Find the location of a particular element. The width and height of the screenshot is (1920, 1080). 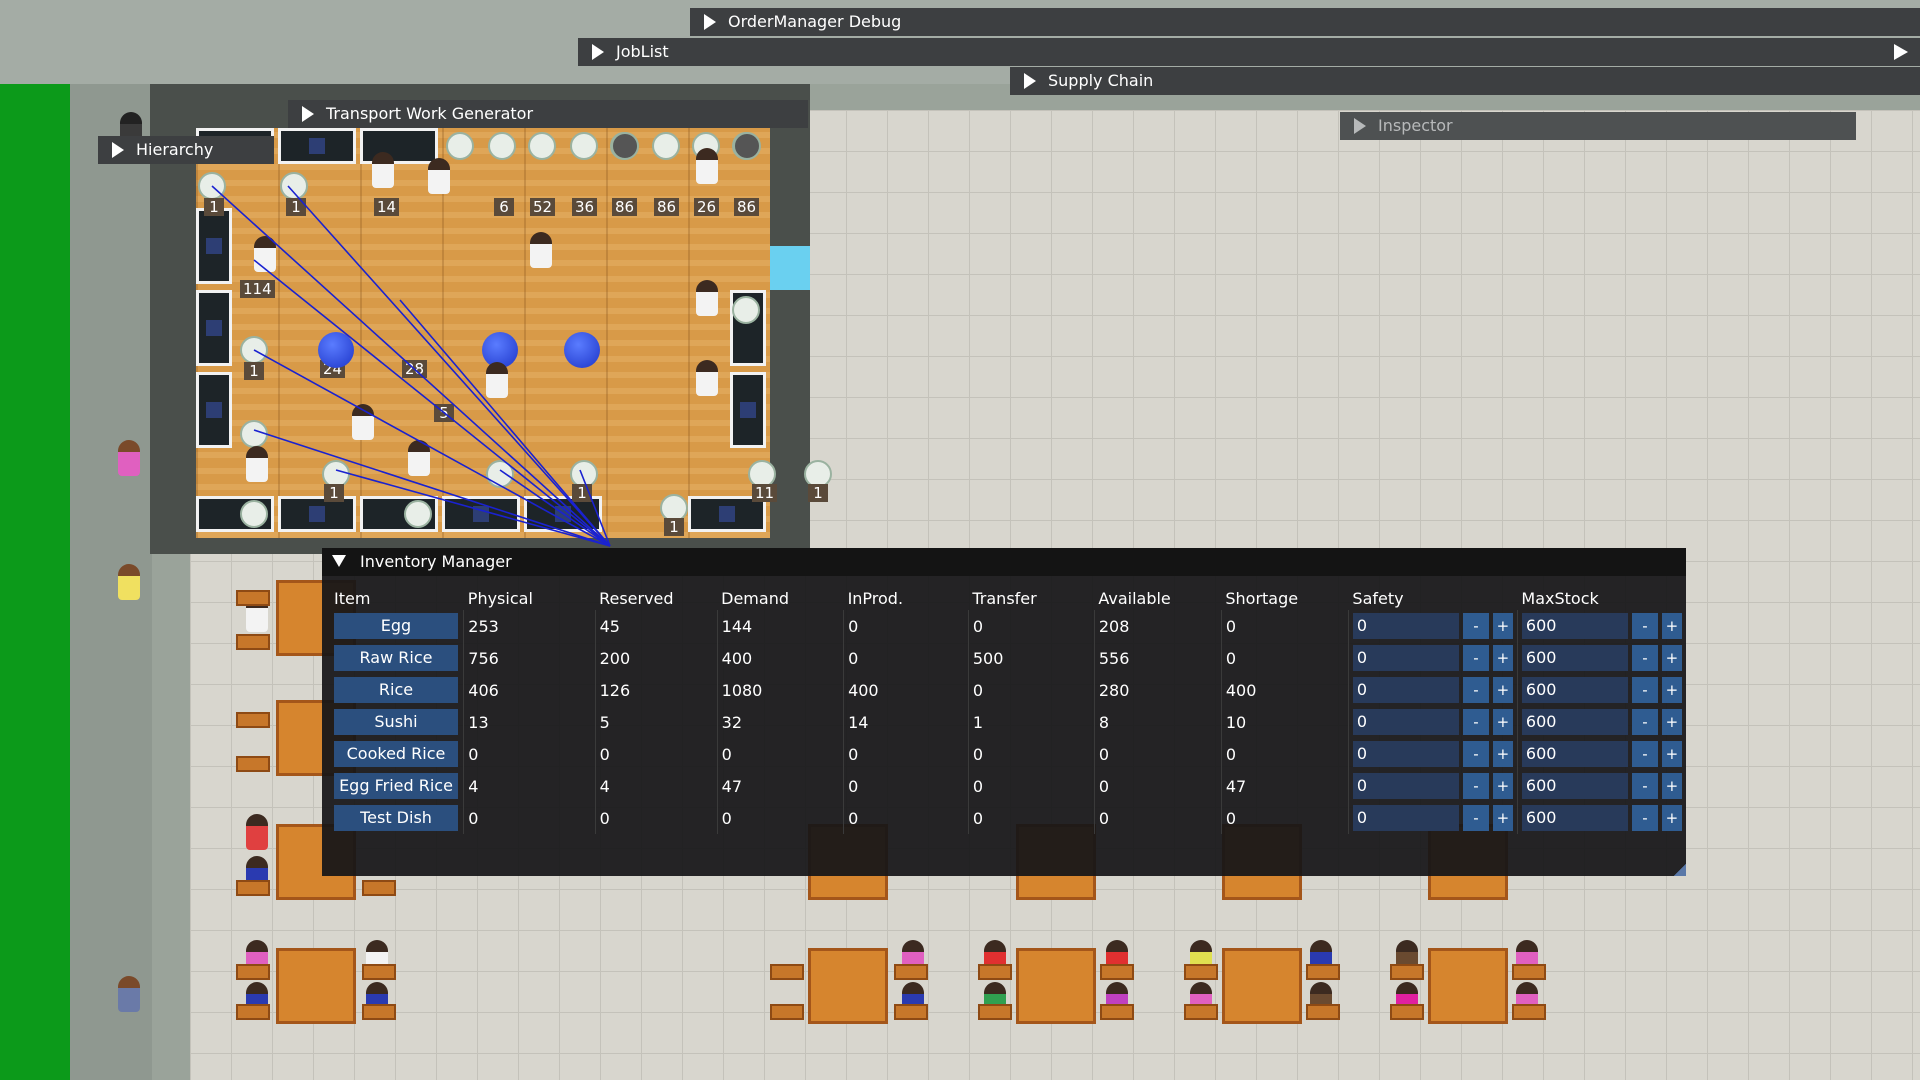

orb-icon is located at coordinates (582, 350).